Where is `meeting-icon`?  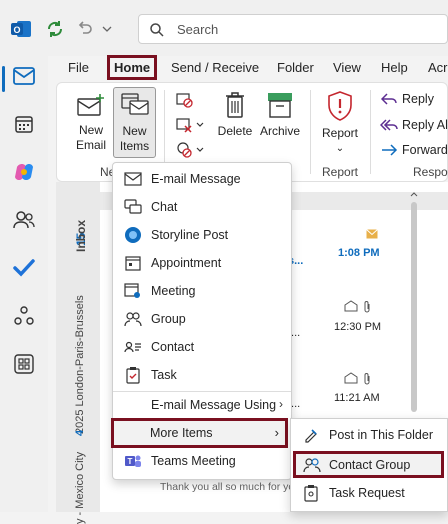
meeting-icon is located at coordinates (133, 291).